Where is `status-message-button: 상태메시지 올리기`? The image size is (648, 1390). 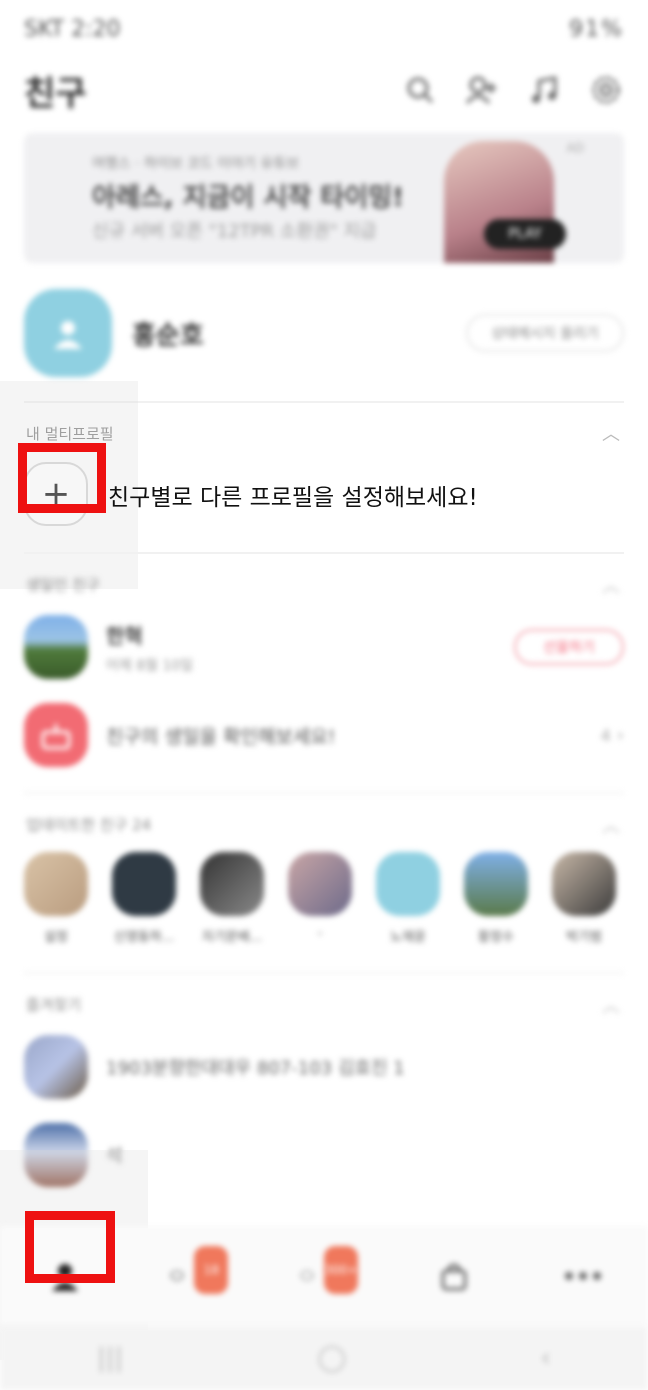
status-message-button: 상태메시지 올리기 is located at coordinates (545, 333).